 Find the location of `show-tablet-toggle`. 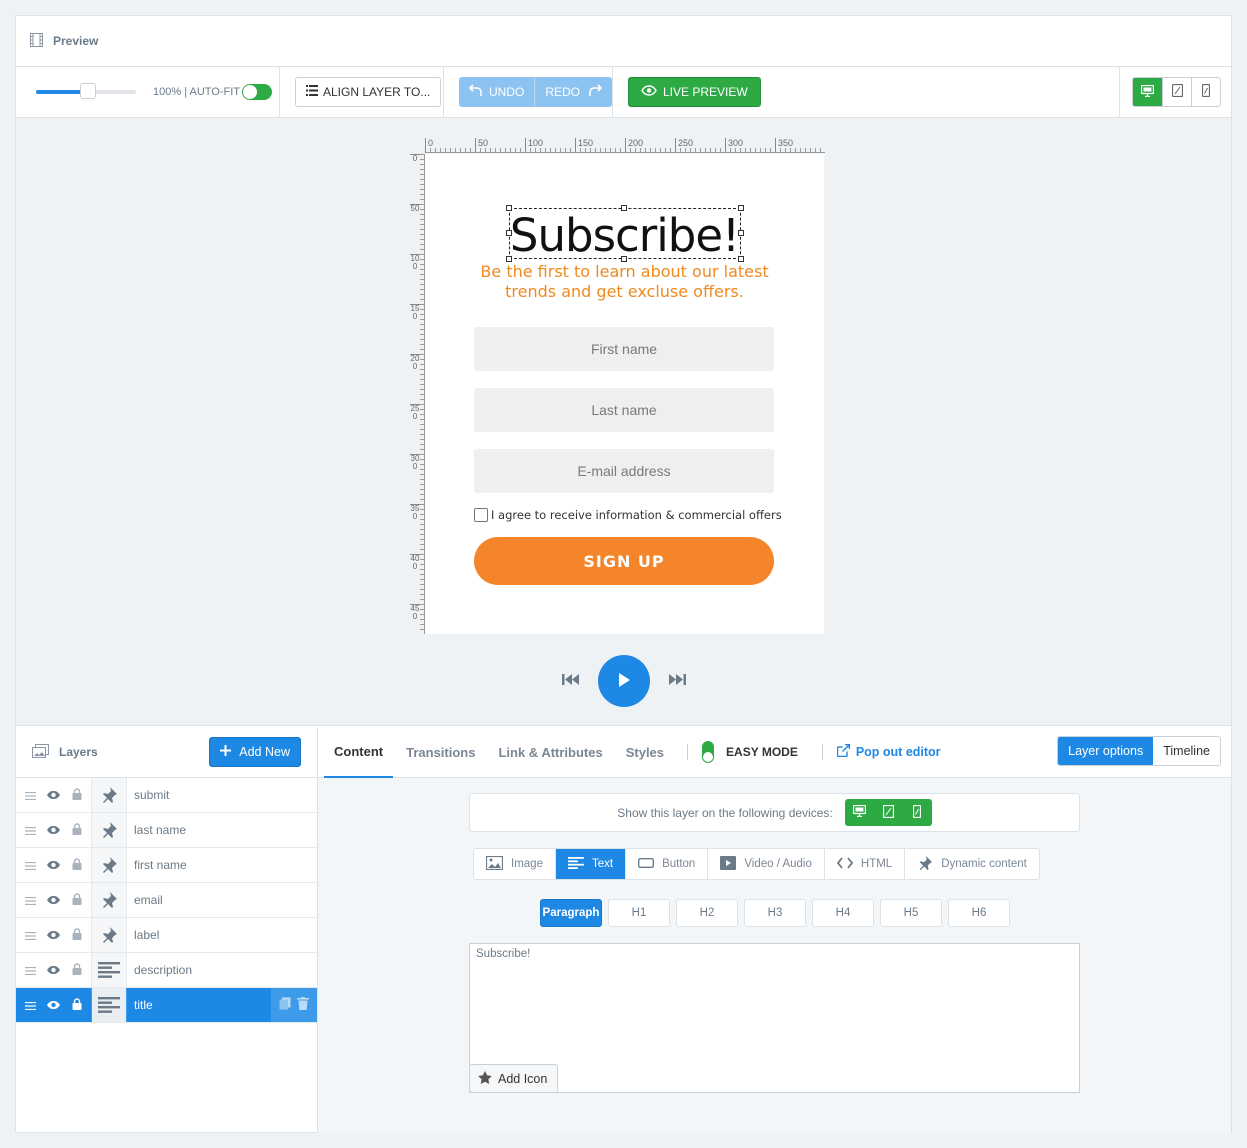

show-tablet-toggle is located at coordinates (888, 812).